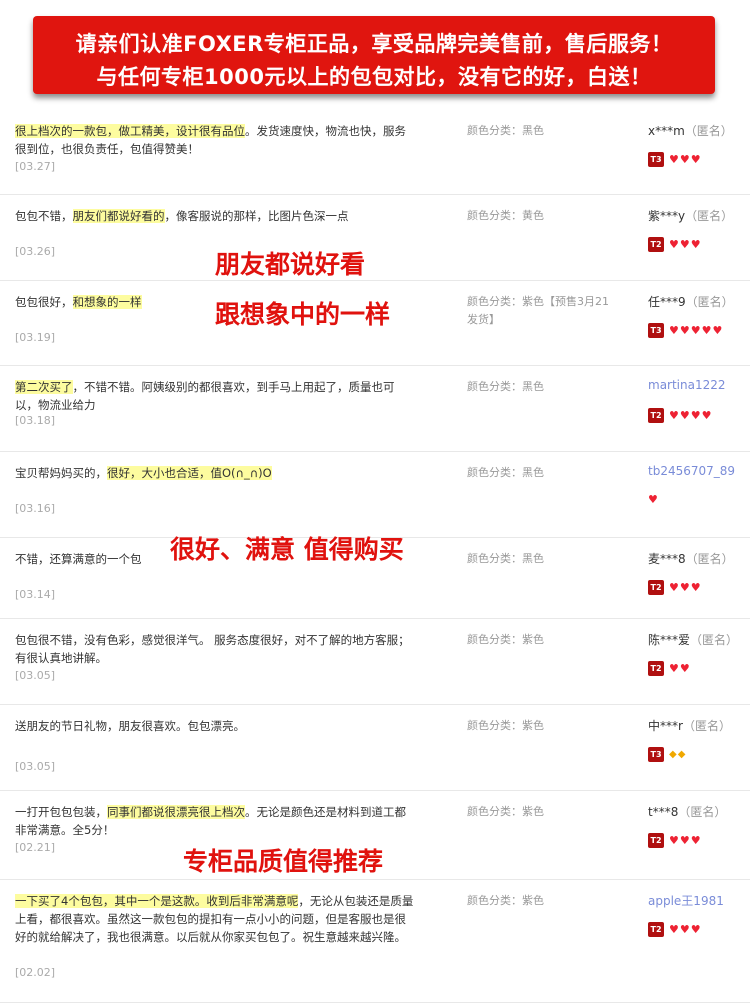 This screenshot has width=750, height=1007. Describe the element at coordinates (691, 471) in the screenshot. I see `reviewer-name: tb2456707_89` at that location.